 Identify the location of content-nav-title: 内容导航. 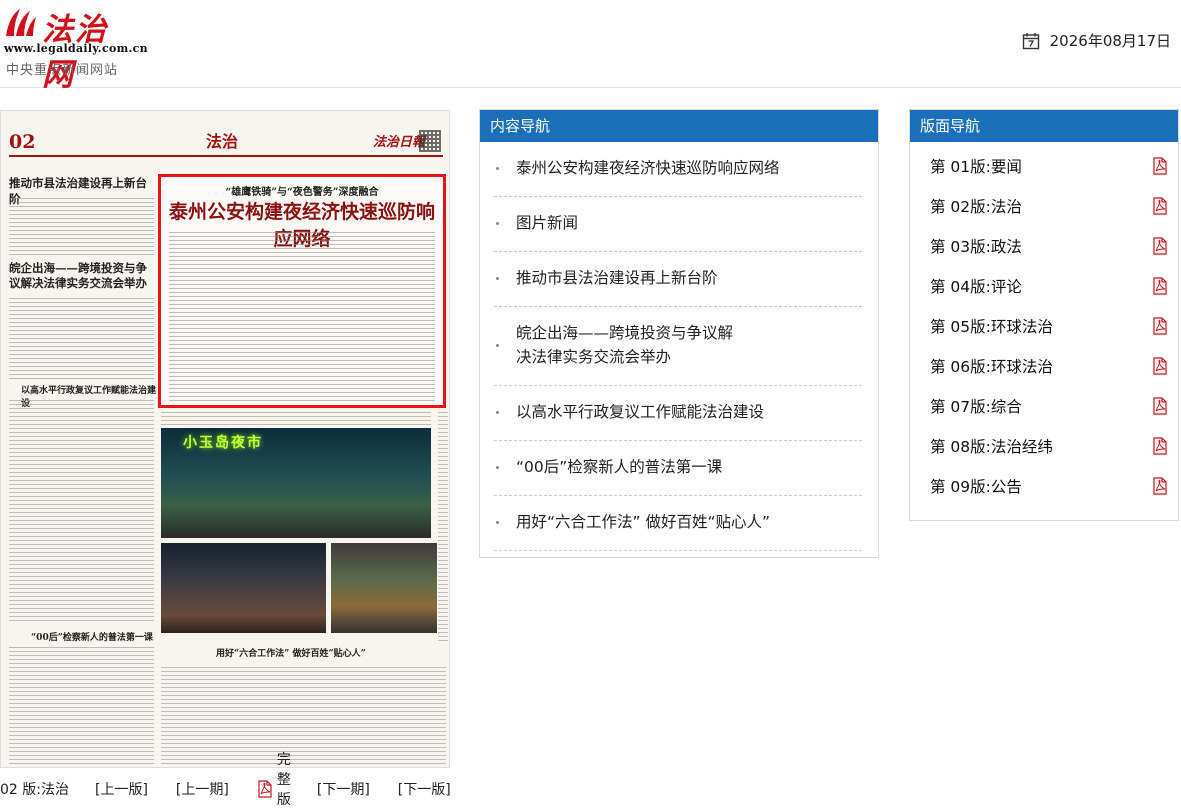
(679, 126).